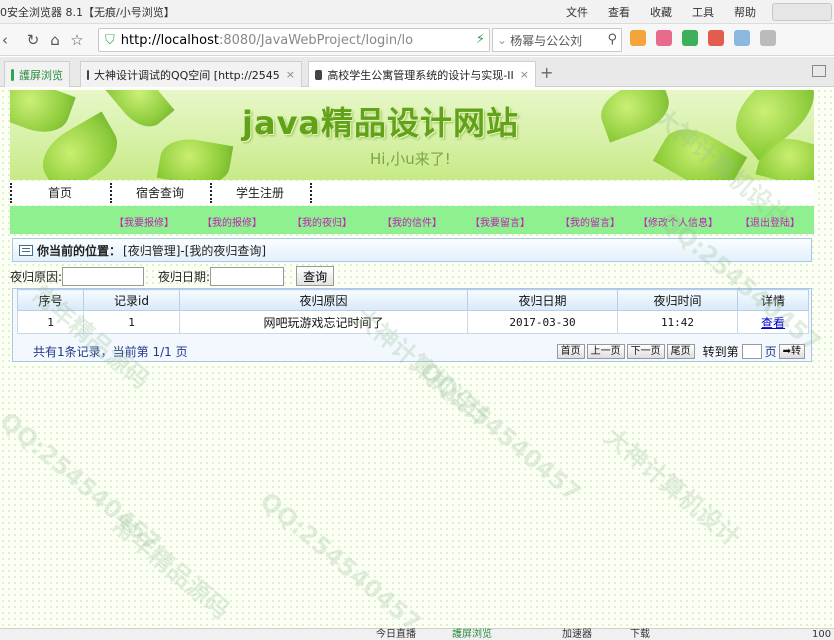 This screenshot has width=834, height=640. I want to click on search-form: 夜归原因: 夜归日期: 查询, so click(172, 276).